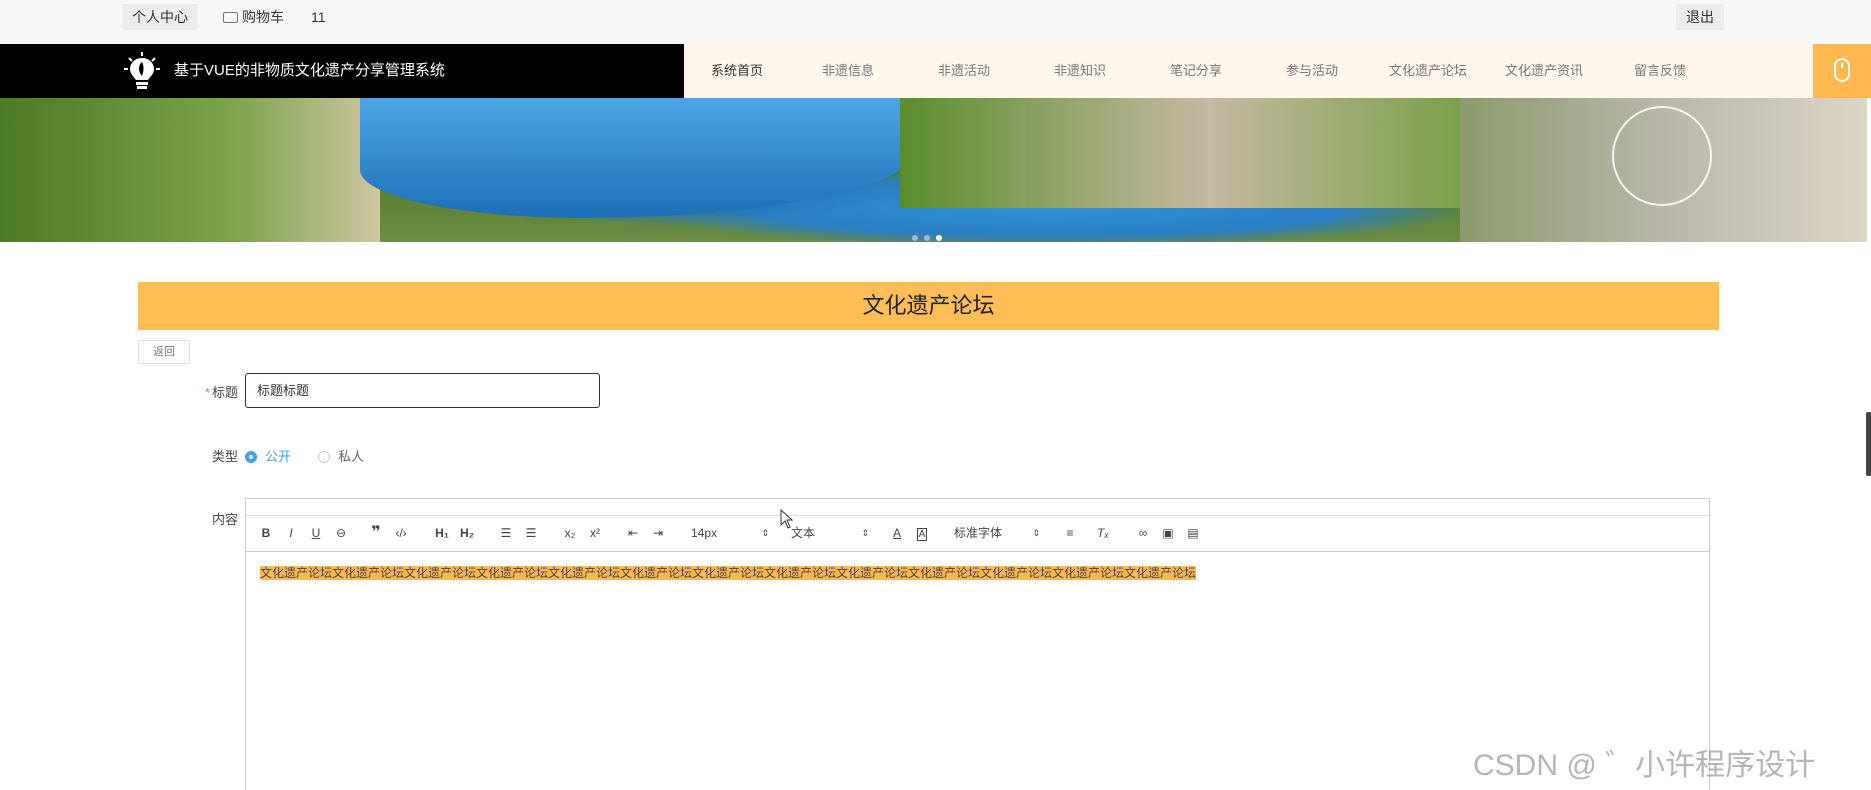 Image resolution: width=1871 pixels, height=790 pixels. Describe the element at coordinates (291, 533) in the screenshot. I see `italic-icon: I` at that location.